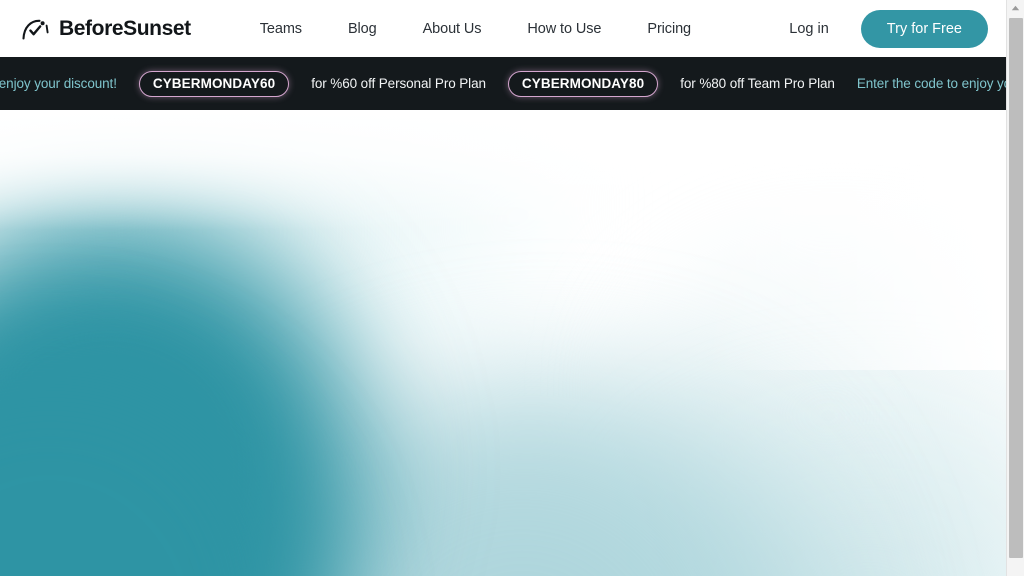 This screenshot has width=1024, height=576. Describe the element at coordinates (931, 83) in the screenshot. I see `promo-trailing-message: Enter the code to enjoy your discount!` at that location.